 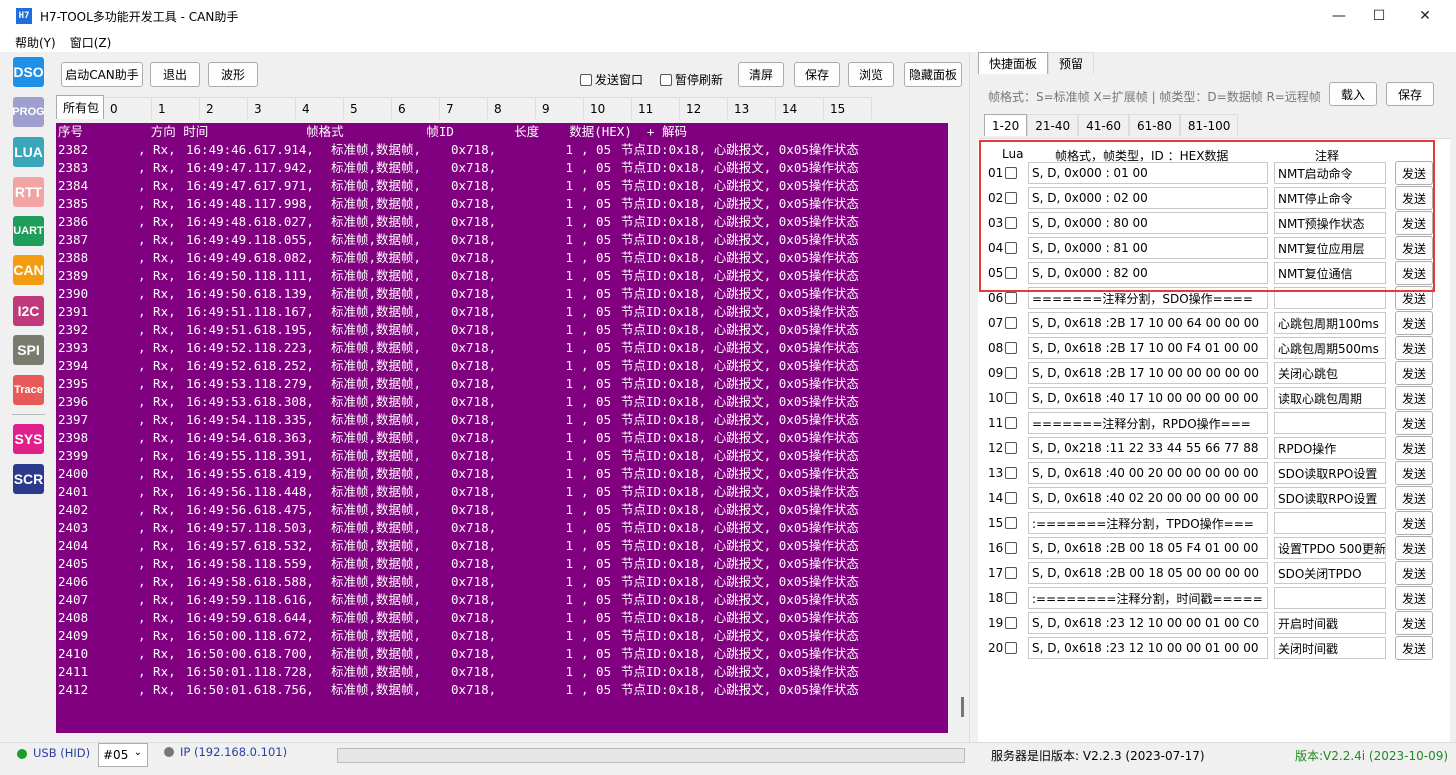 I want to click on send-window-toggle: 发送窗口, so click(x=611, y=79).